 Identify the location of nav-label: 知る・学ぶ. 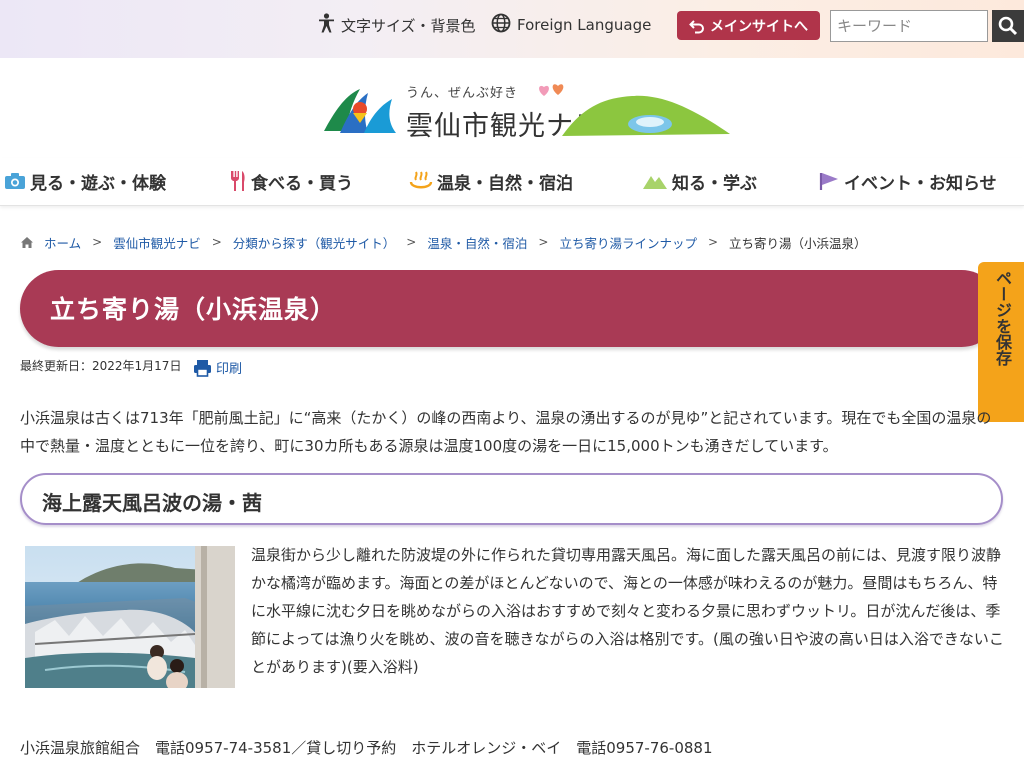
(714, 183).